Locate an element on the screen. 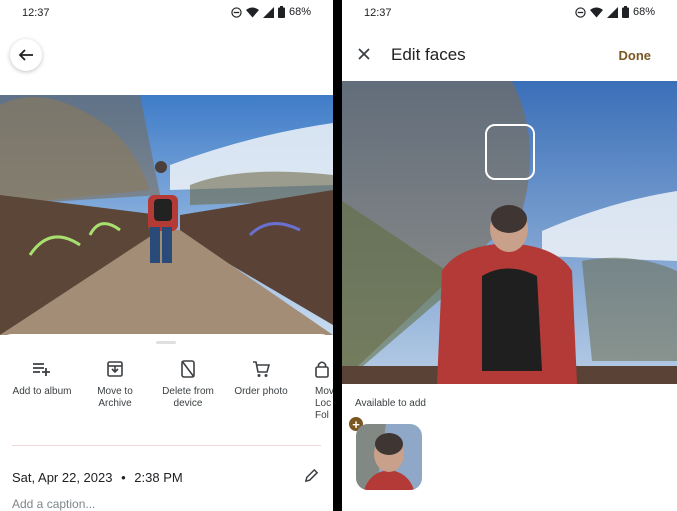  move-to-archive-label: Move to Archive is located at coordinates (115, 397).